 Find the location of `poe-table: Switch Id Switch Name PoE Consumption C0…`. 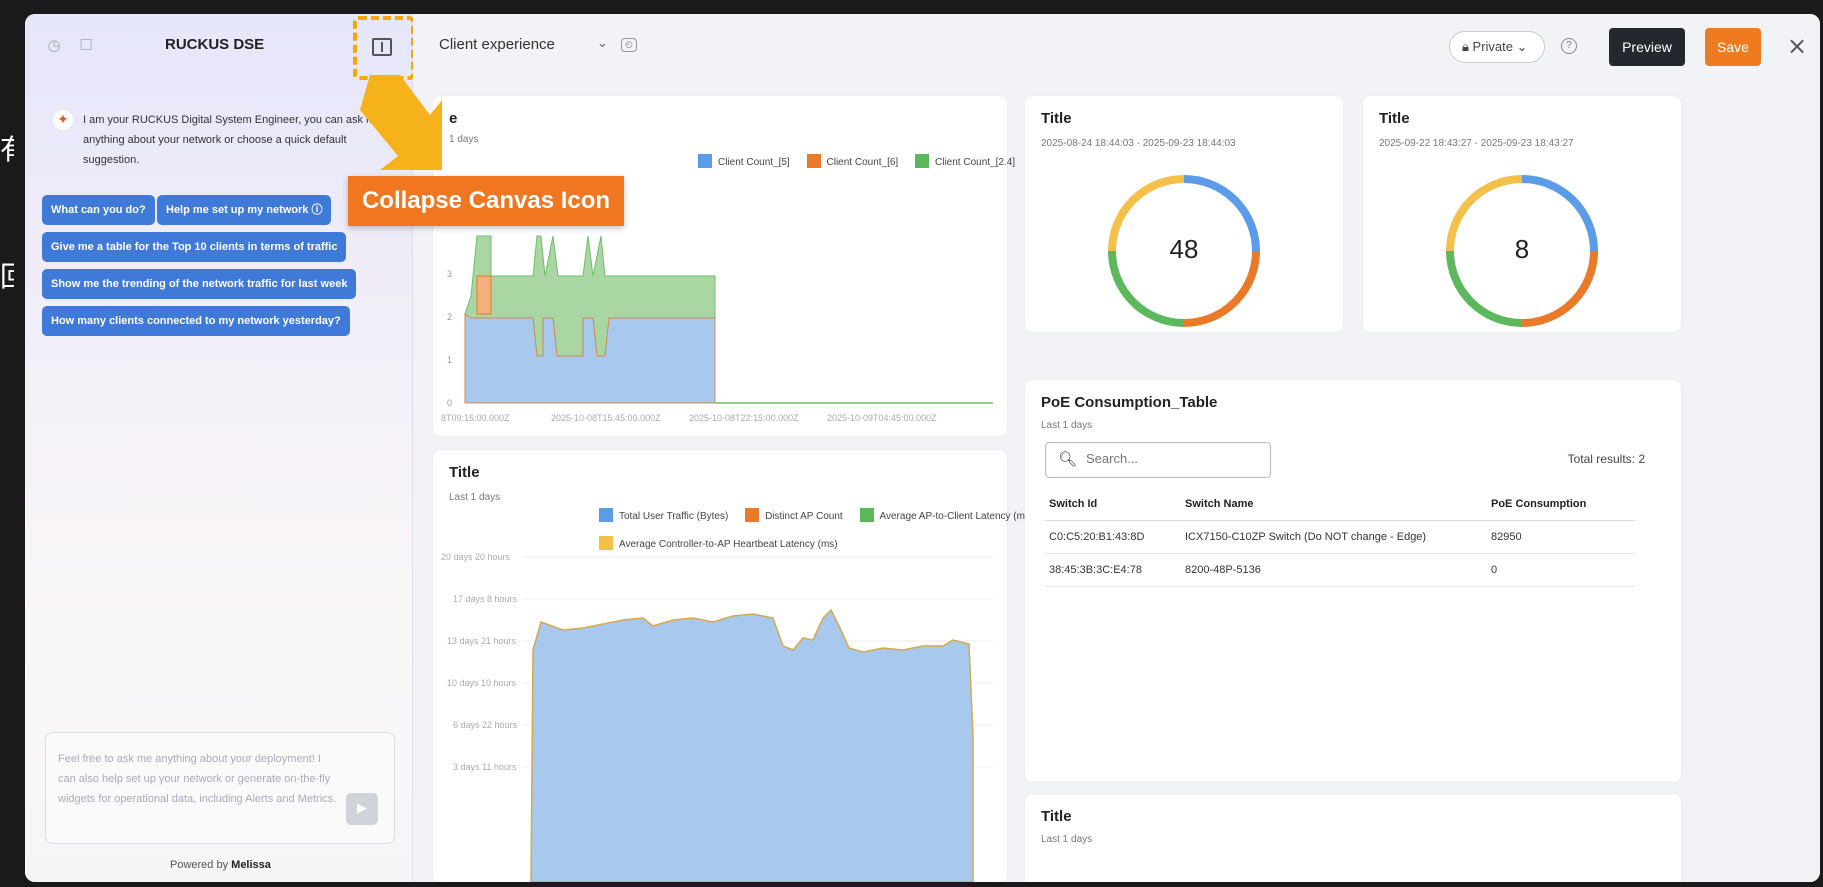

poe-table: Switch Id Switch Name PoE Consumption C0… is located at coordinates (1340, 537).